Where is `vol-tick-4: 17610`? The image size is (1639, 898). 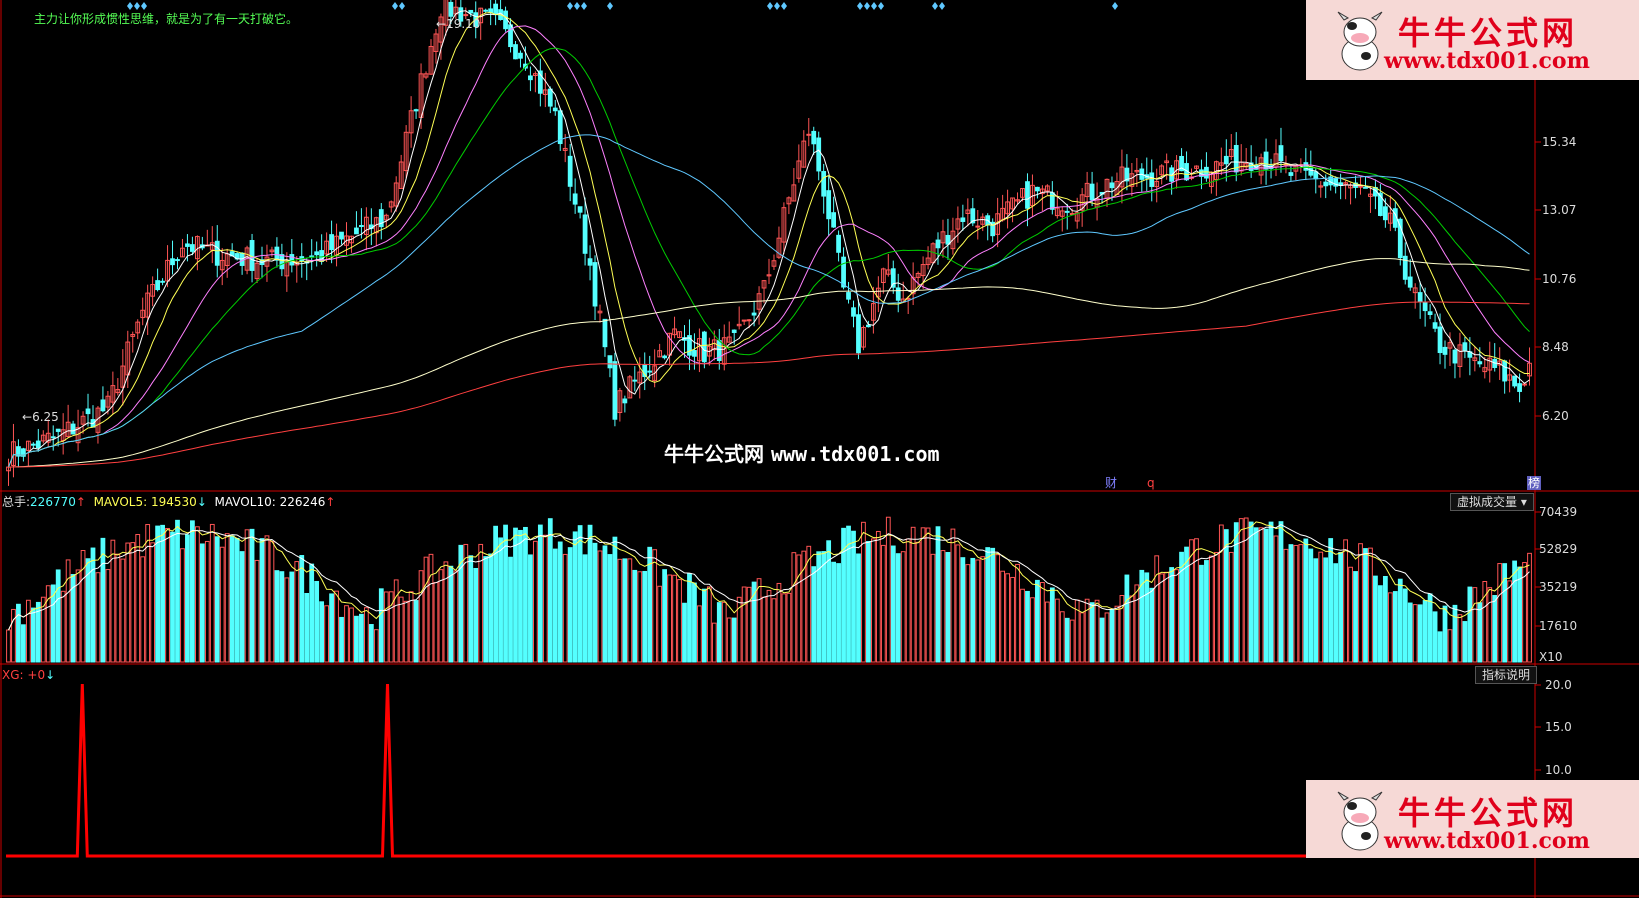 vol-tick-4: 17610 is located at coordinates (1558, 626).